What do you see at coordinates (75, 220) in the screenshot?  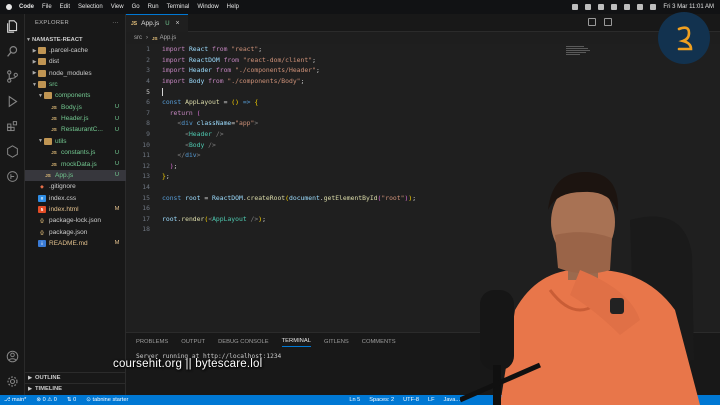 I see `tree-item: {} package-lock.json` at bounding box center [75, 220].